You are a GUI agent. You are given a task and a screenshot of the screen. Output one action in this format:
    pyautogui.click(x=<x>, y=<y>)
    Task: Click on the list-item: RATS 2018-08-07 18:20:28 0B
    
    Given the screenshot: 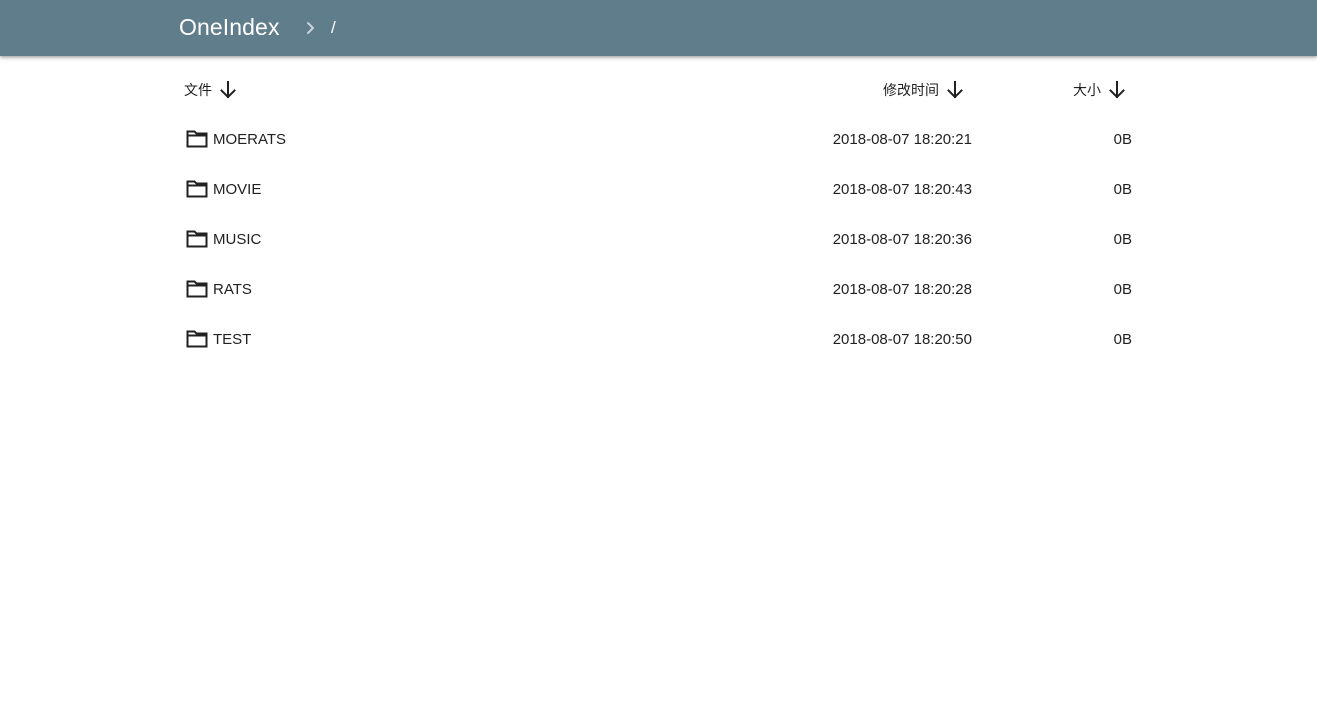 What is the action you would take?
    pyautogui.click(x=658, y=290)
    